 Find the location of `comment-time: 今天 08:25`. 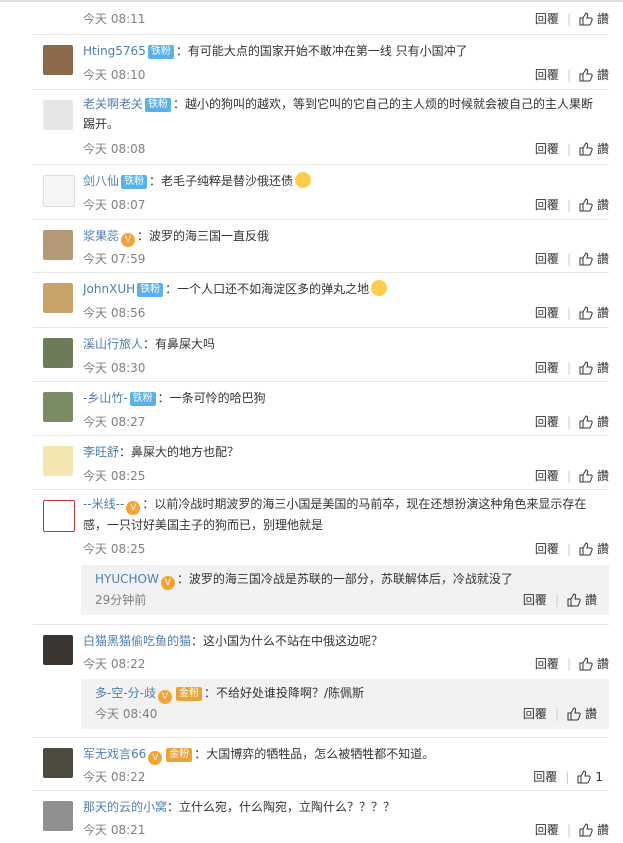

comment-time: 今天 08:25 is located at coordinates (114, 549).